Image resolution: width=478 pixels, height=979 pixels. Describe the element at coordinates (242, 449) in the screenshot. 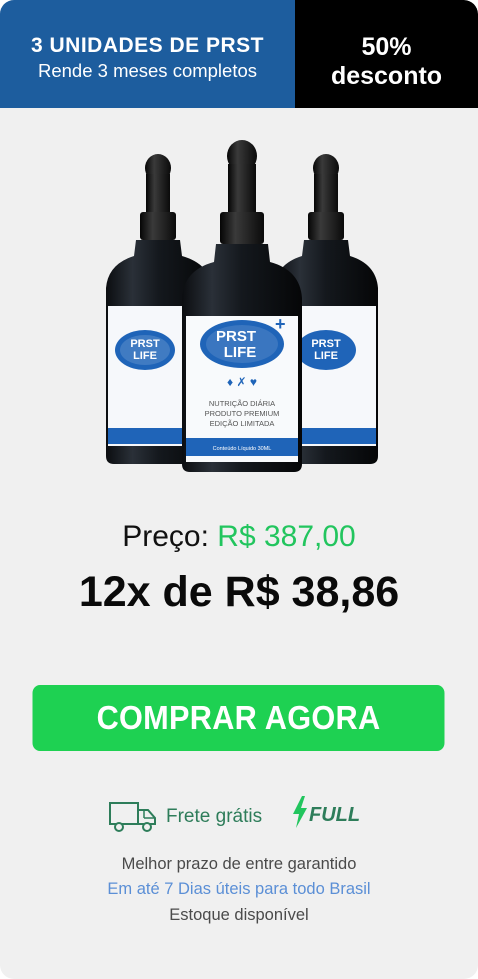

I see `content-label: Conteúdo Líquido 30ML` at that location.